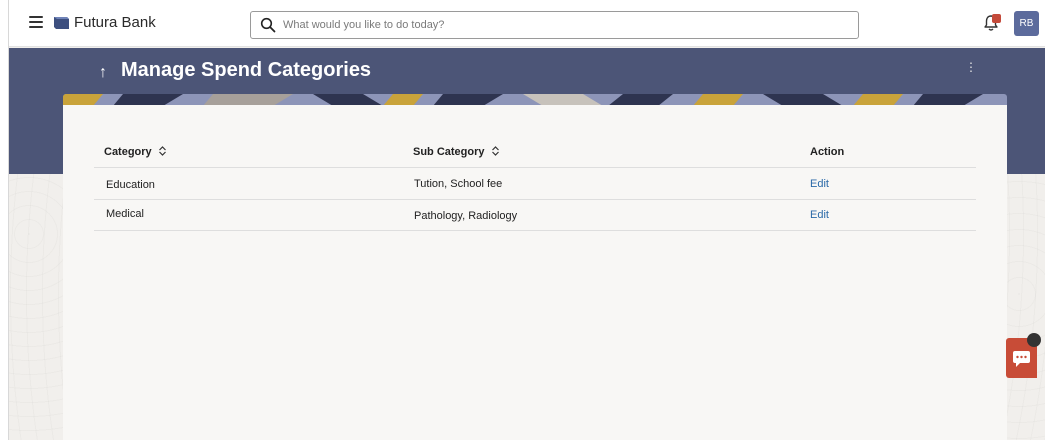 The height and width of the screenshot is (440, 1045). I want to click on chat-indicator-dot, so click(1034, 340).